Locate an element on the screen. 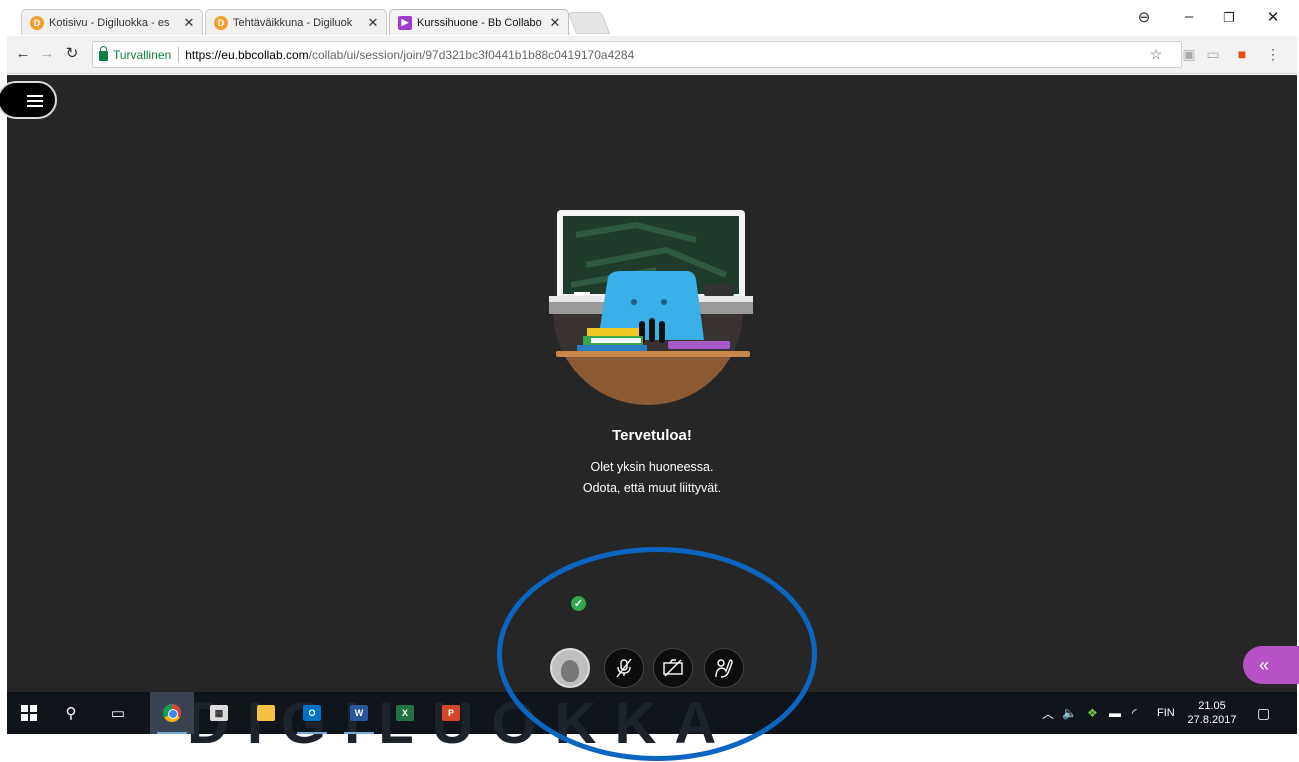 The image size is (1299, 762). excel-taskbar-button: X is located at coordinates (405, 713).